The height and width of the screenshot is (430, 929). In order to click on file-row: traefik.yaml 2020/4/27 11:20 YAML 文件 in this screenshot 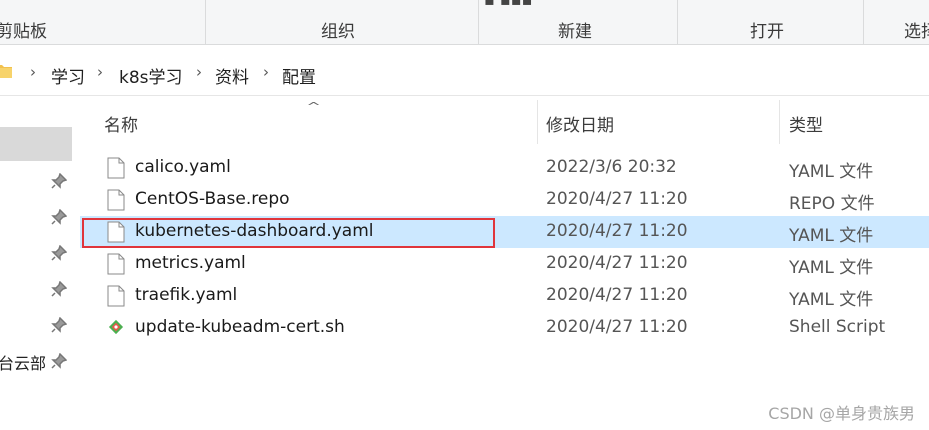, I will do `click(504, 296)`.